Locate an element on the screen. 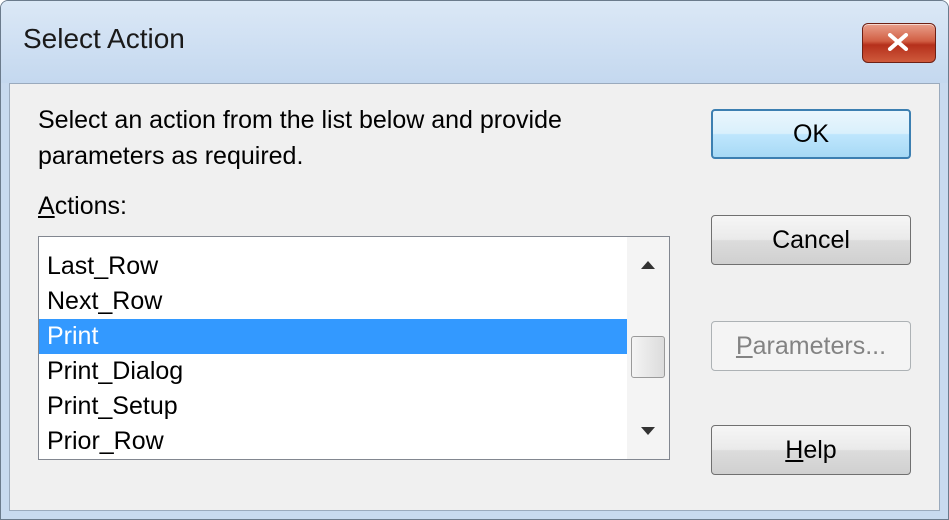 This screenshot has width=949, height=520. close-button is located at coordinates (899, 43).